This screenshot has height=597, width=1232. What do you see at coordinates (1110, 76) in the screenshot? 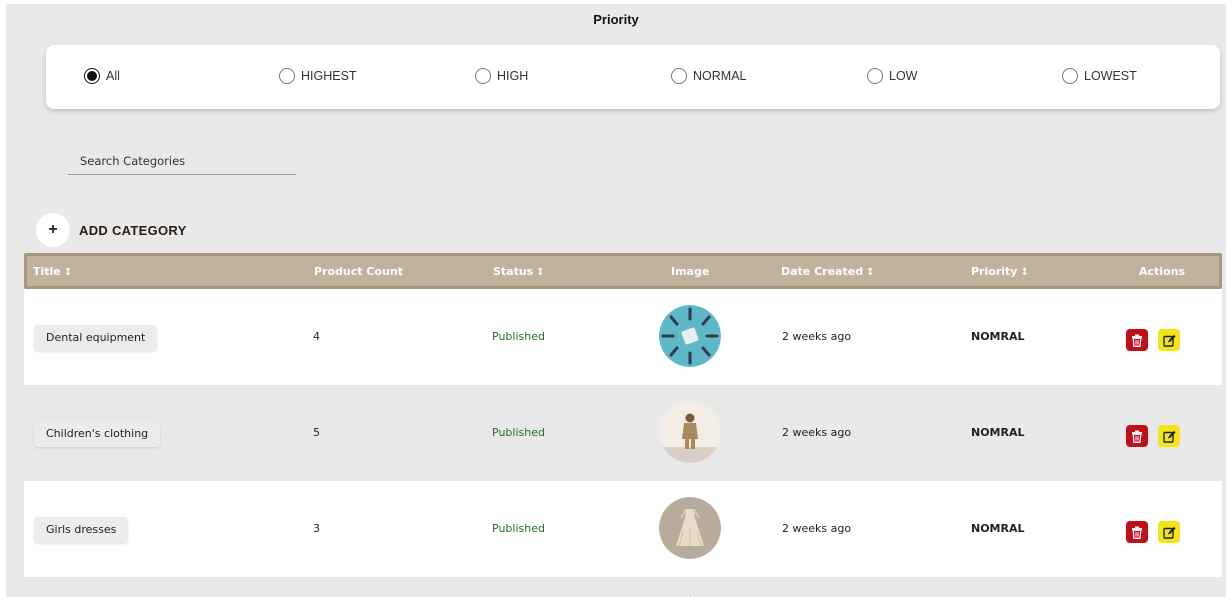
I see `radio-label: LOWEST` at bounding box center [1110, 76].